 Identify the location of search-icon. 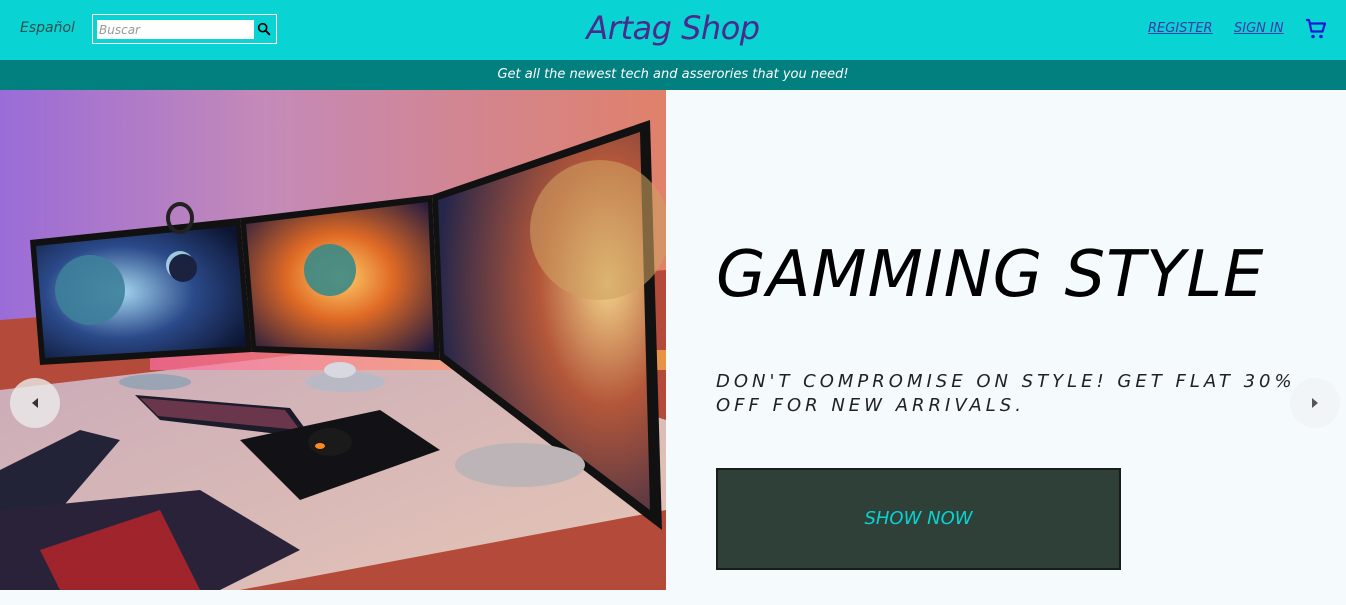
(264, 29).